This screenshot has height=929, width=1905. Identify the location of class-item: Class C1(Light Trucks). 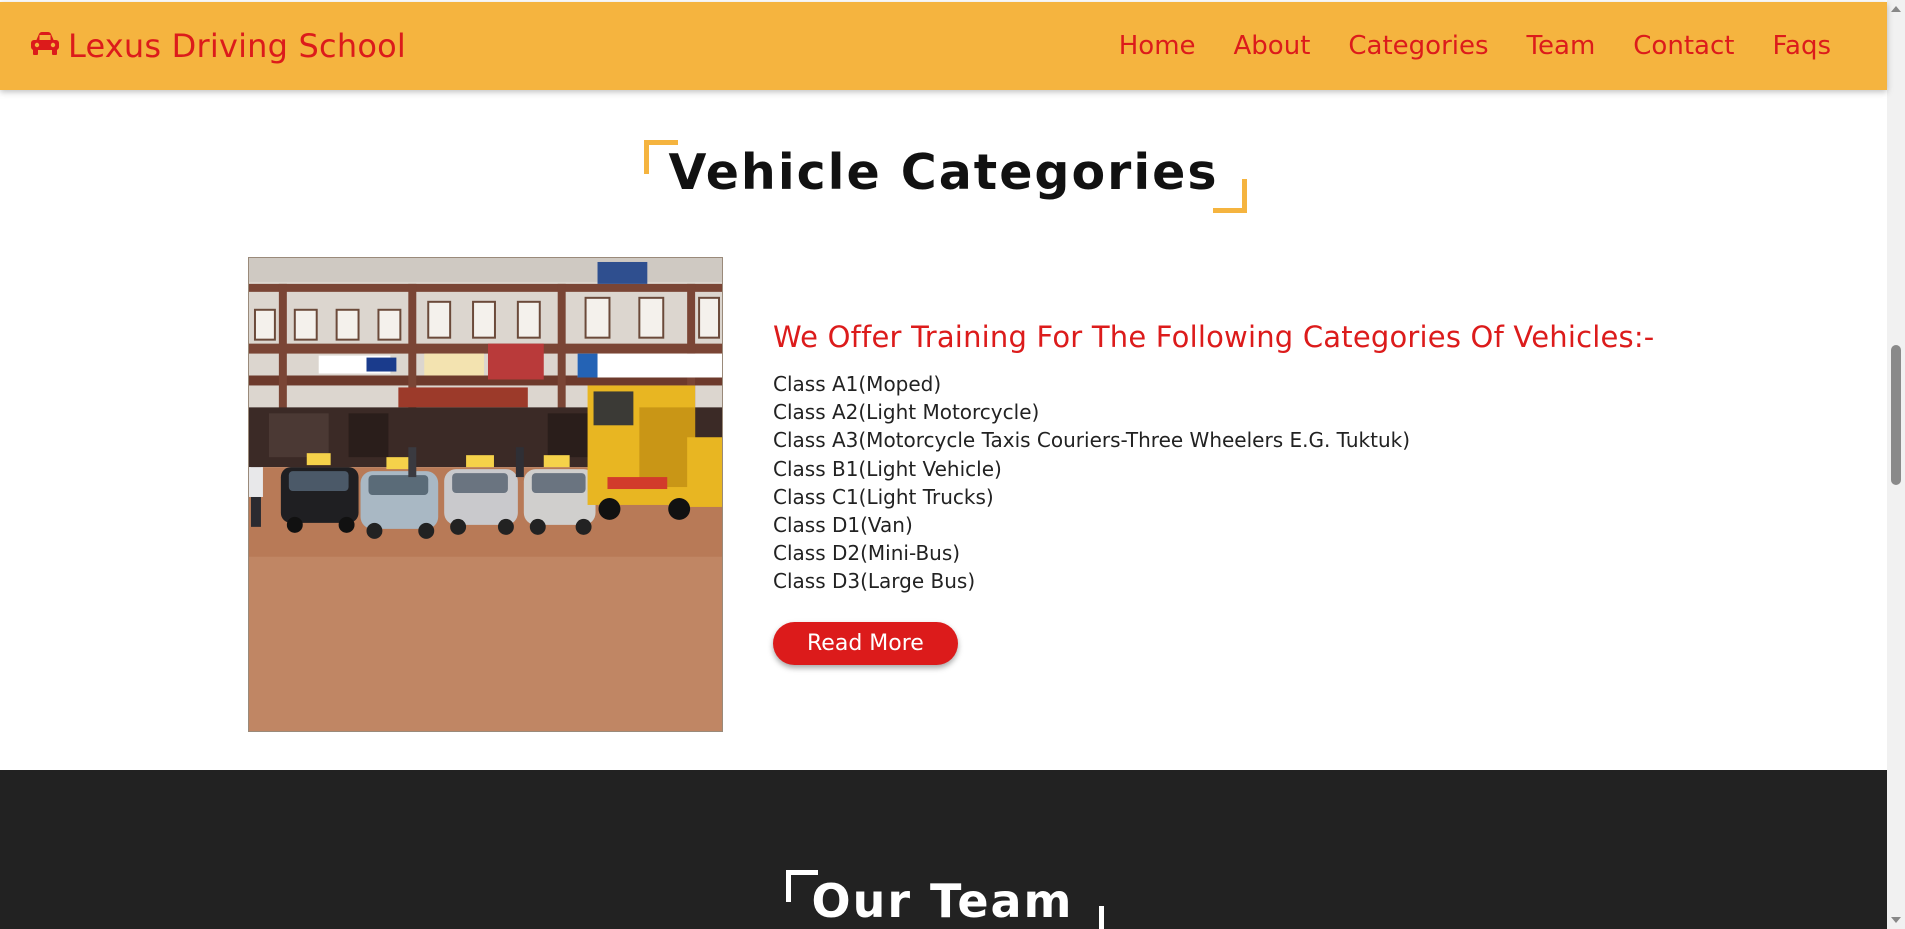
(883, 496).